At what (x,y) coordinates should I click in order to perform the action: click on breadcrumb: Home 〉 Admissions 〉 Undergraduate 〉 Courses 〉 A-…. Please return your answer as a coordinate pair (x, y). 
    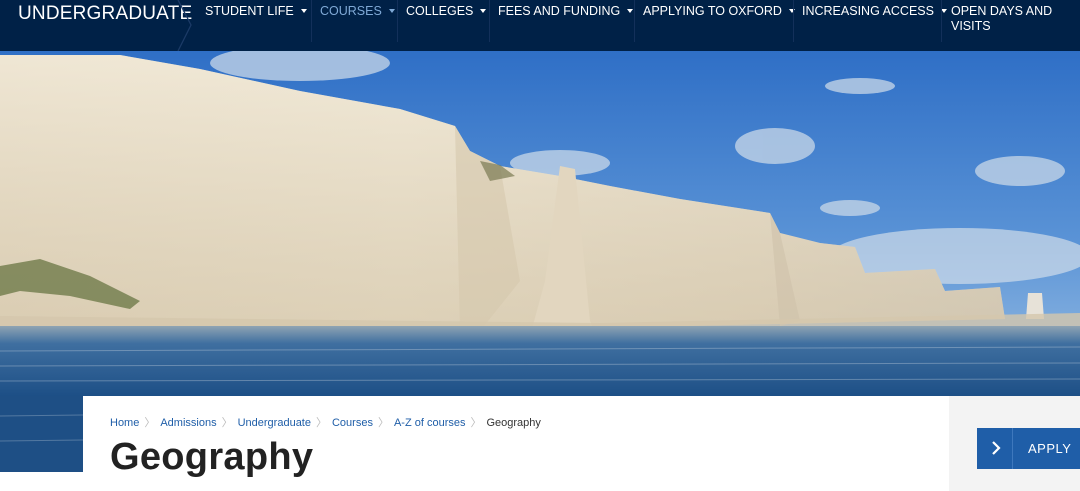
    Looking at the image, I should click on (325, 422).